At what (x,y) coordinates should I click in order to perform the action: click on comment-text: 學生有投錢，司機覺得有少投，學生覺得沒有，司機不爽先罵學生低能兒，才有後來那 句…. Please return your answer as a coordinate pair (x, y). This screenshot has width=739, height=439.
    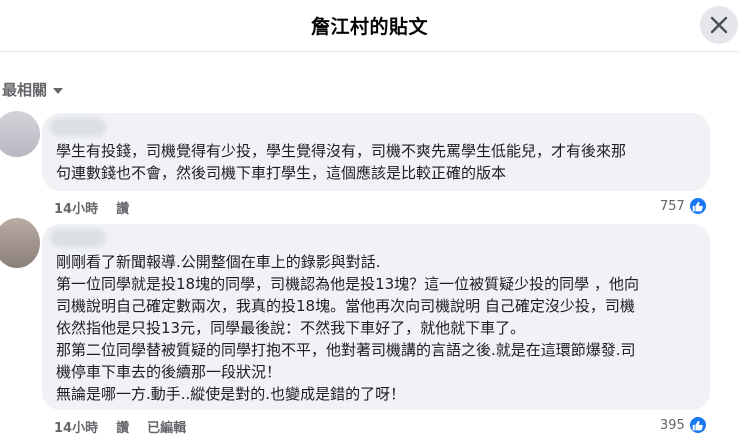
    Looking at the image, I should click on (341, 162).